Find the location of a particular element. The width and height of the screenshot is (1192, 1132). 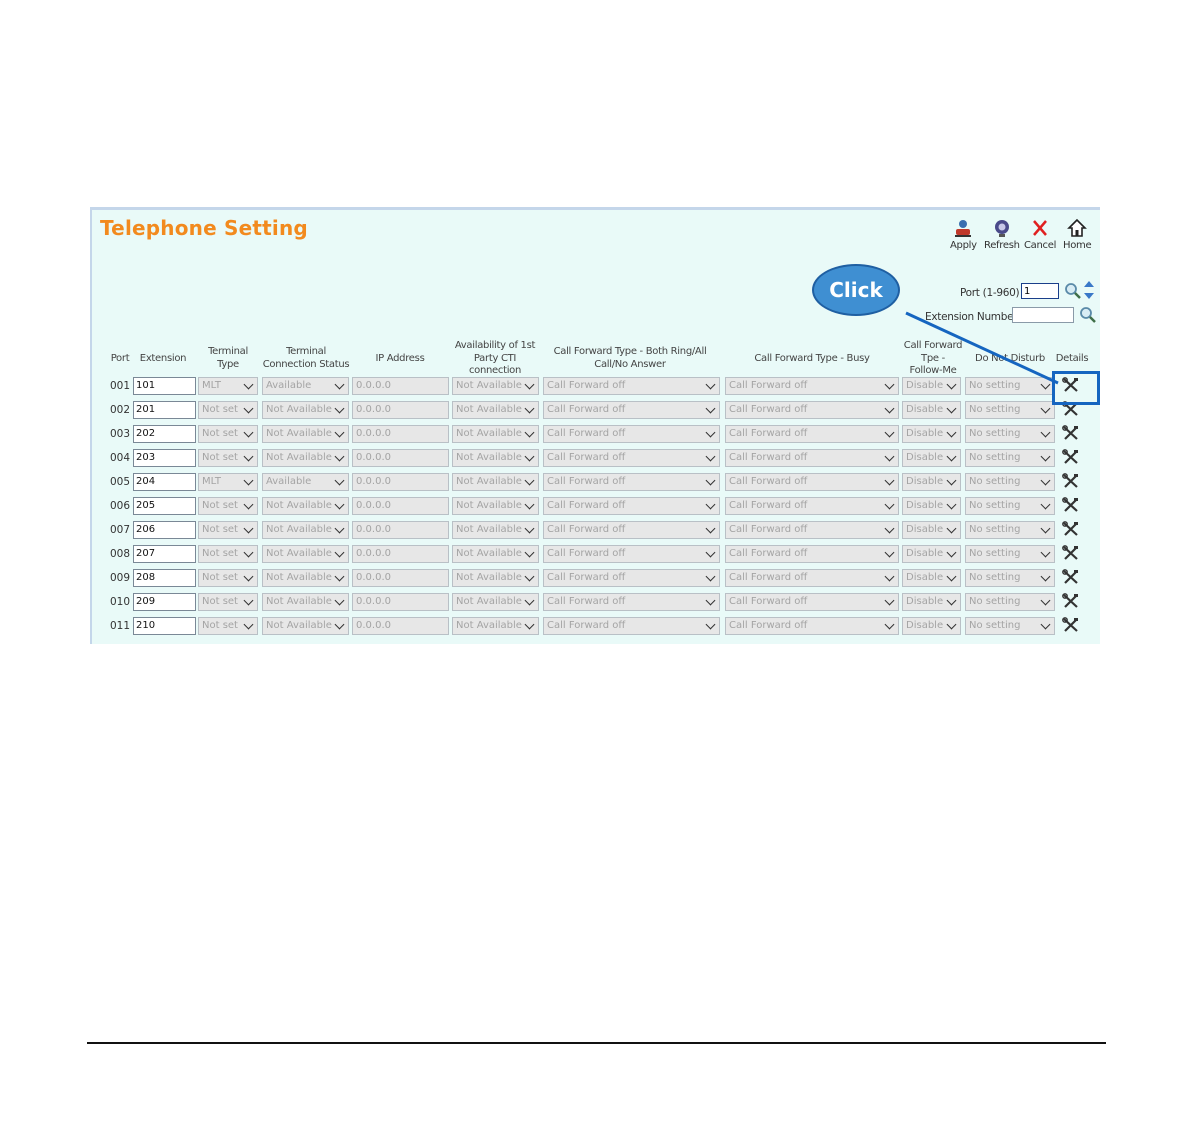

bottom-rule is located at coordinates (596, 1043).